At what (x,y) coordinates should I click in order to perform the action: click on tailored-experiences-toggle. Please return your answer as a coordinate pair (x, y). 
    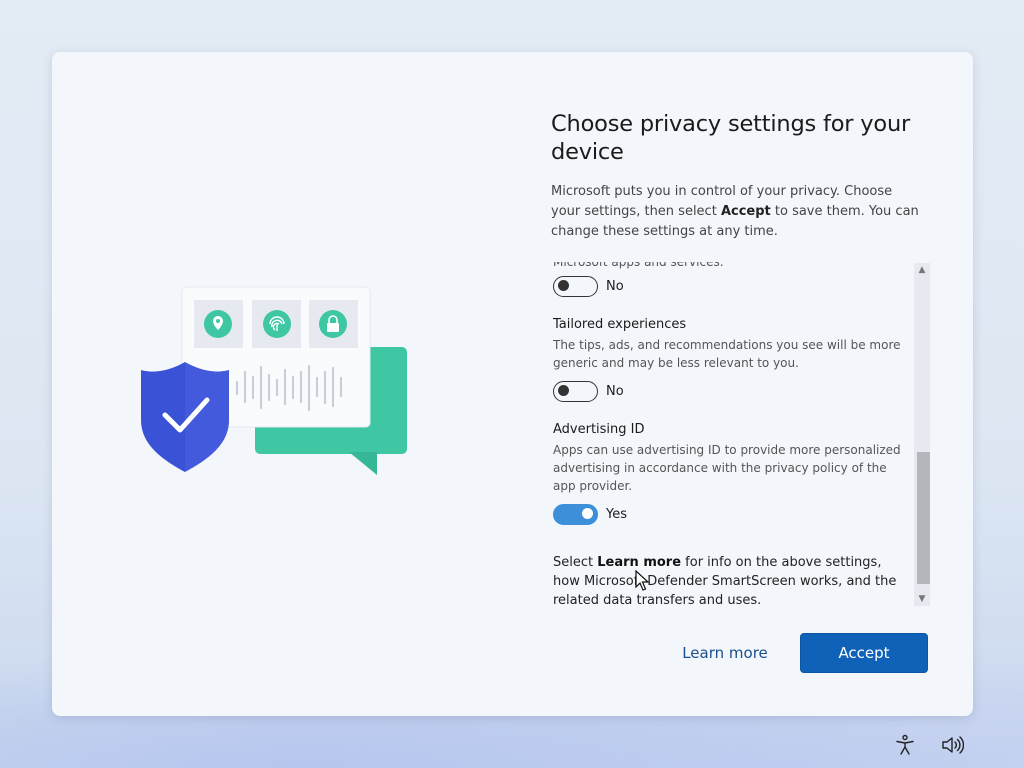
    Looking at the image, I should click on (575, 391).